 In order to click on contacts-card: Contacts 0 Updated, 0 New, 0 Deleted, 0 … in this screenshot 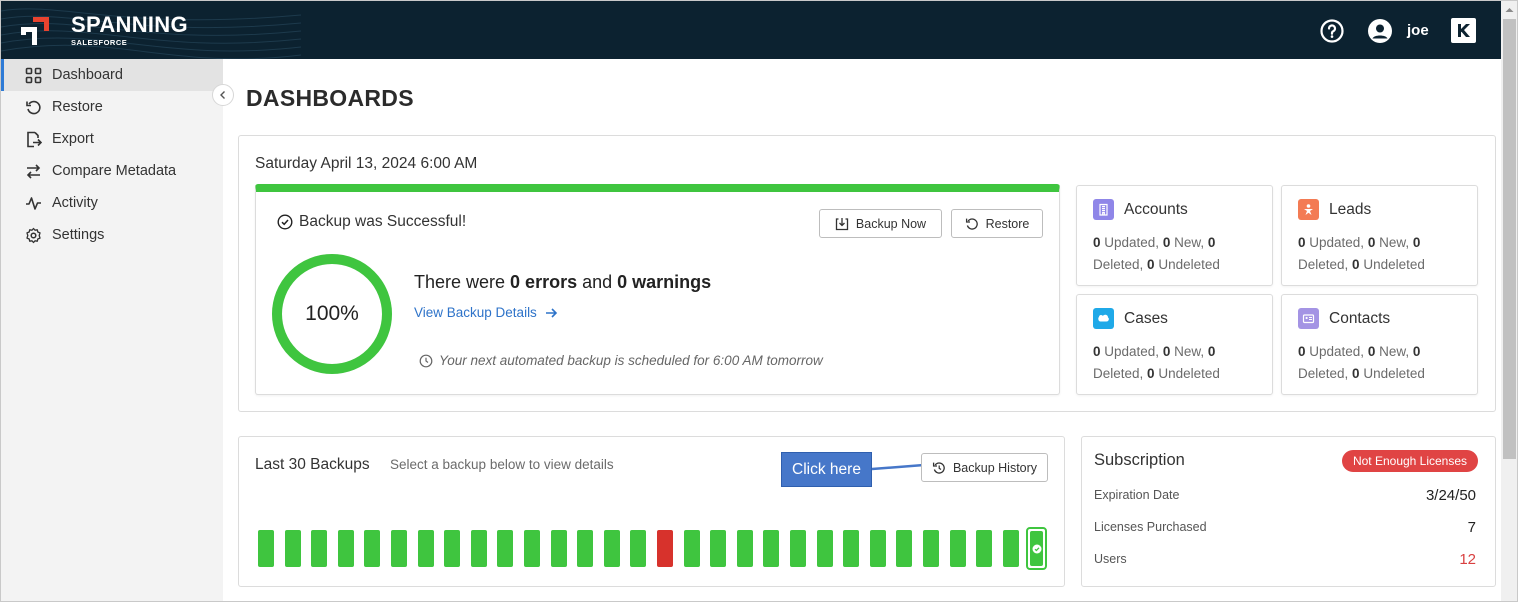, I will do `click(1379, 344)`.